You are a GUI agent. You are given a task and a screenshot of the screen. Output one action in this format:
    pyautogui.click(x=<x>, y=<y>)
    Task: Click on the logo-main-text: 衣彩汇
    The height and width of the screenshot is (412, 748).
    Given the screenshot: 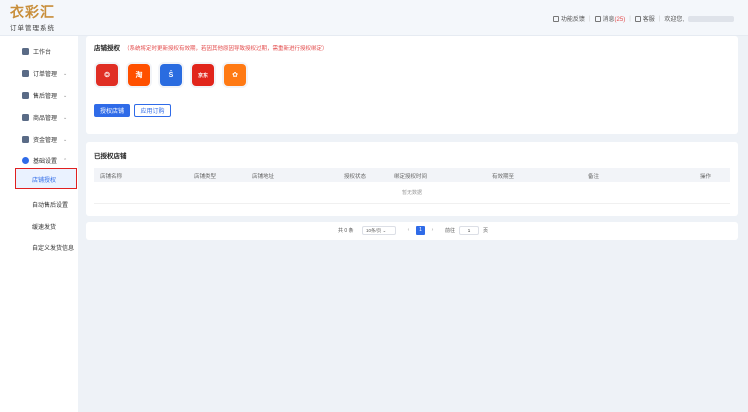 What is the action you would take?
    pyautogui.click(x=32, y=13)
    